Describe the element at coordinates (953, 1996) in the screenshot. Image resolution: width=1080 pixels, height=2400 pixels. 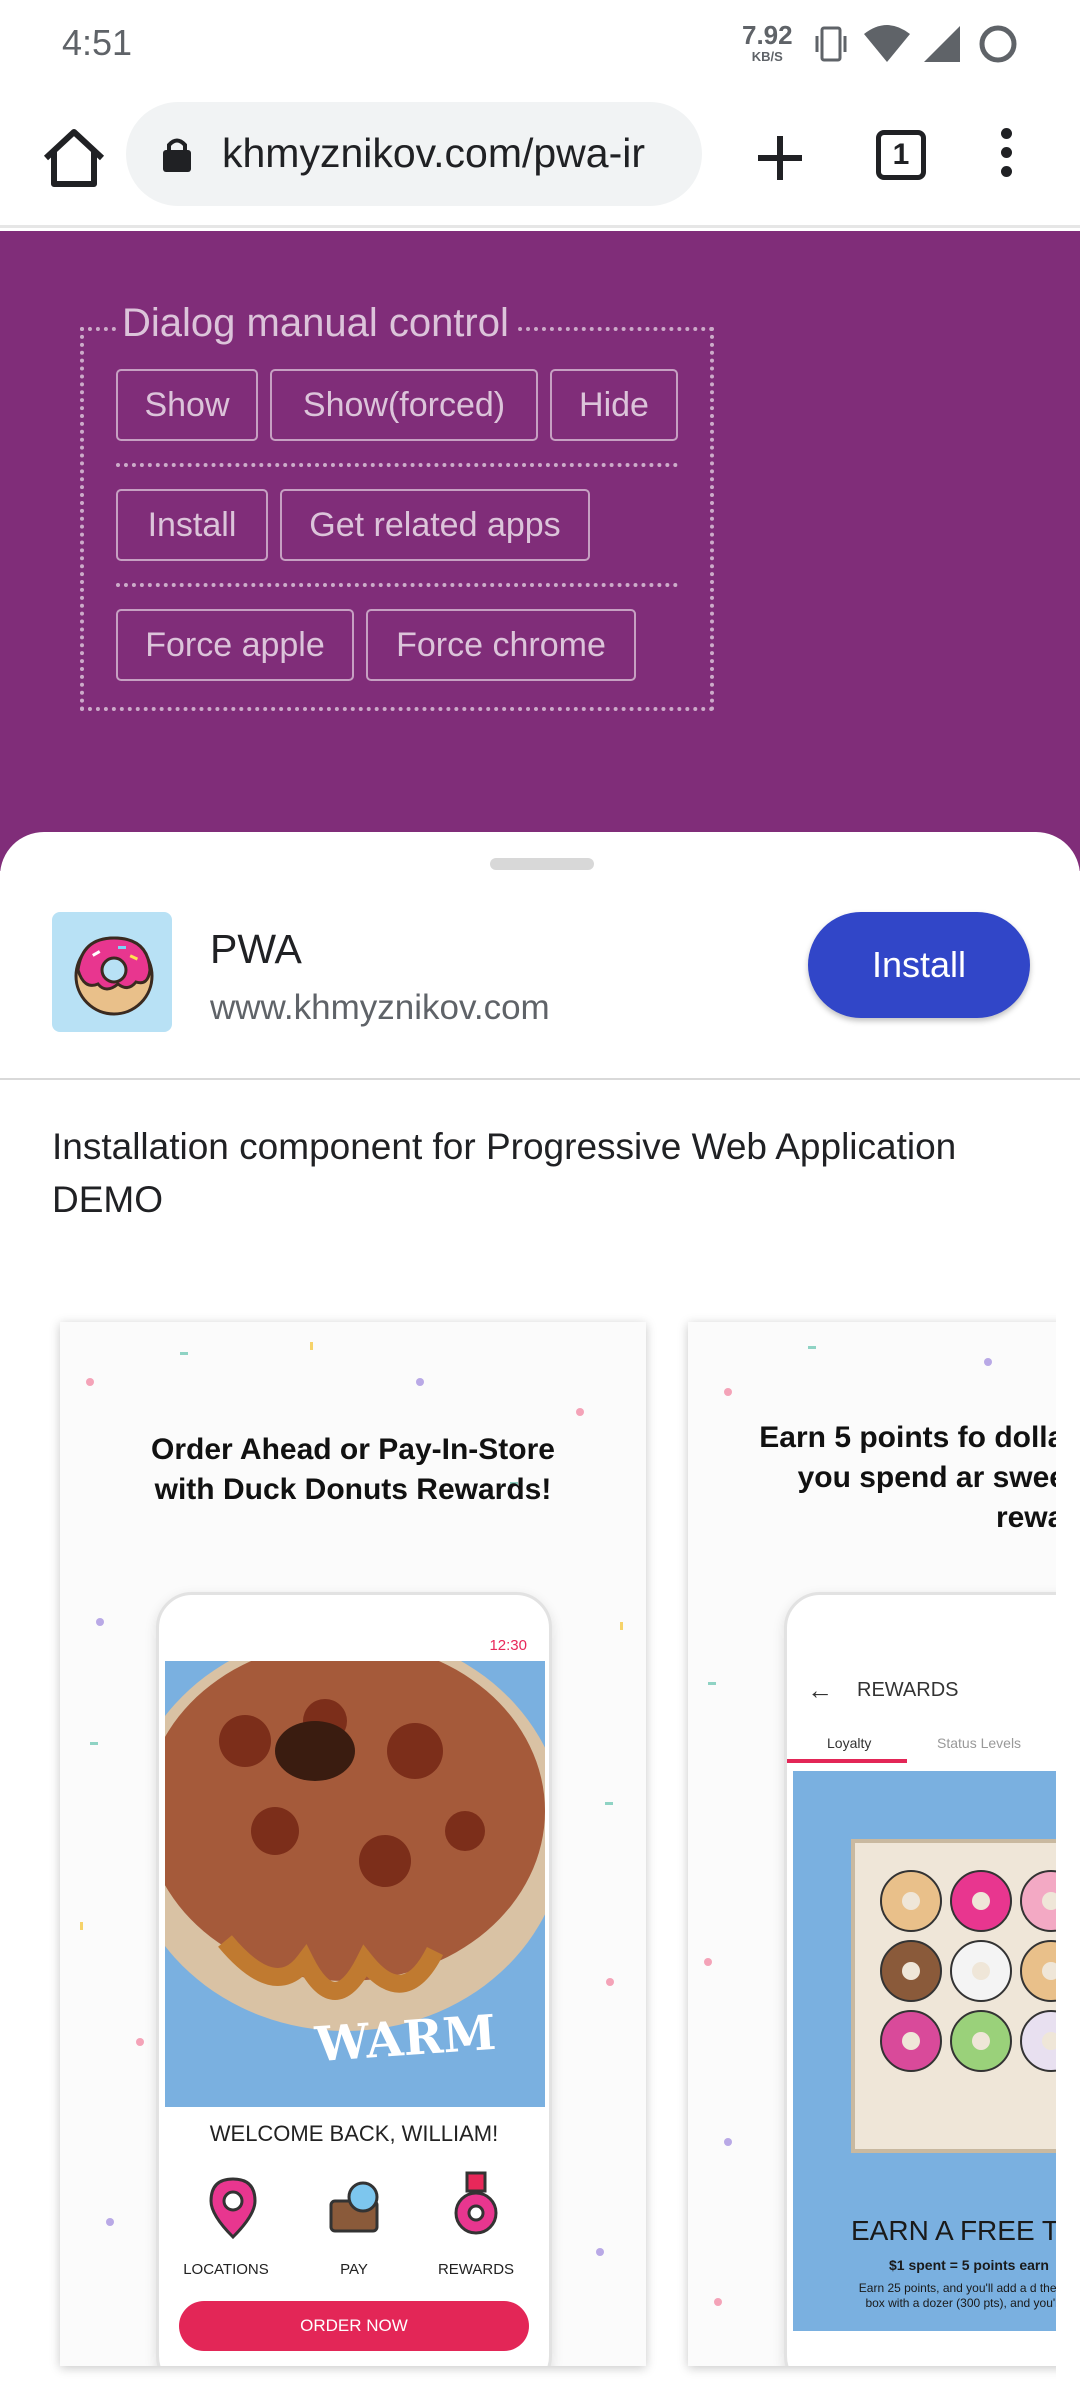
I see `donut-box-image` at that location.